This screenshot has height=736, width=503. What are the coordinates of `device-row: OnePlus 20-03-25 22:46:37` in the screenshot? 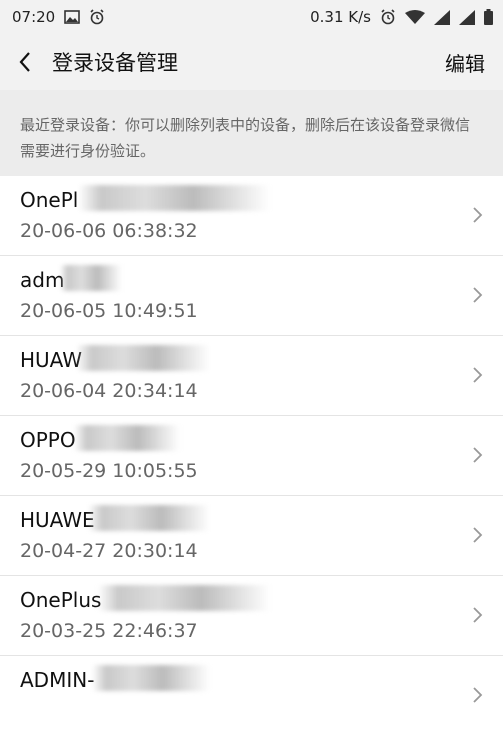 It's located at (251, 616).